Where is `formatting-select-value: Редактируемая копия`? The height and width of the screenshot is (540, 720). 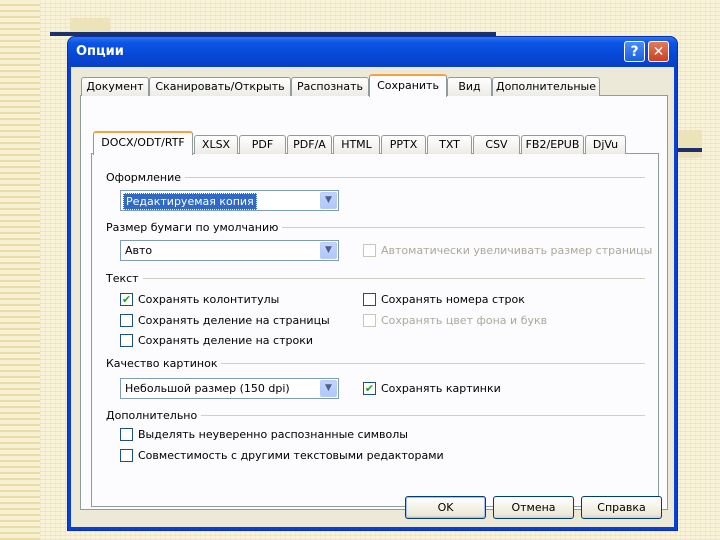 formatting-select-value: Редактируемая копия is located at coordinates (190, 201).